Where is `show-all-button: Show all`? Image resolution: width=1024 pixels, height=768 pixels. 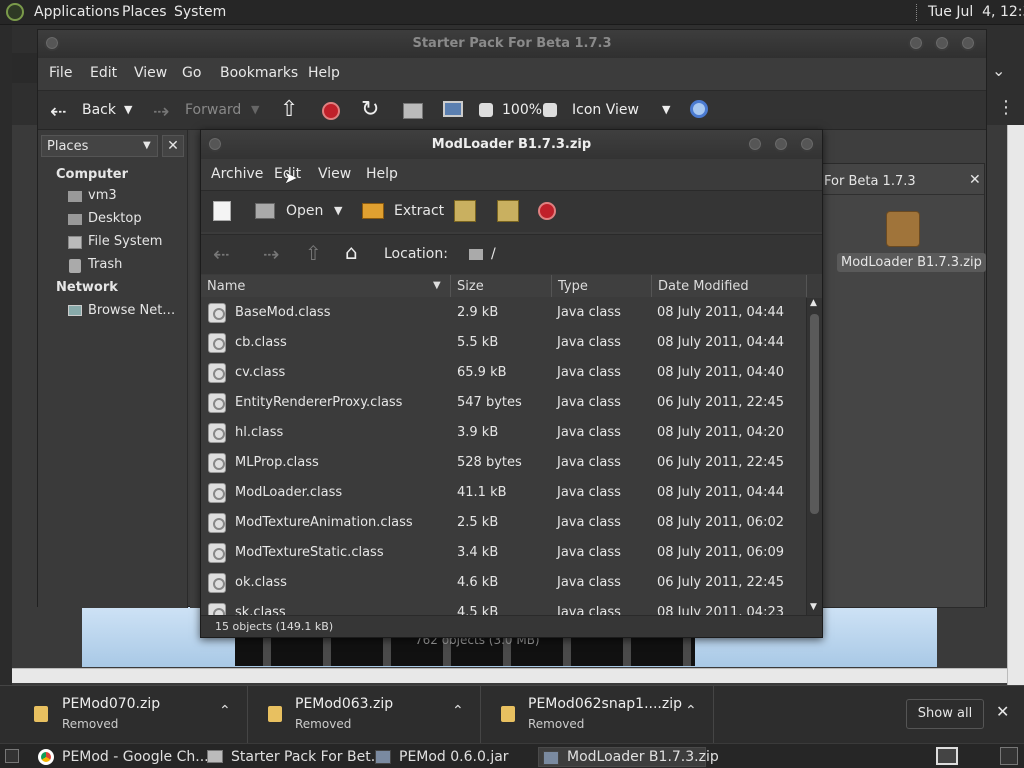
show-all-button: Show all is located at coordinates (945, 714).